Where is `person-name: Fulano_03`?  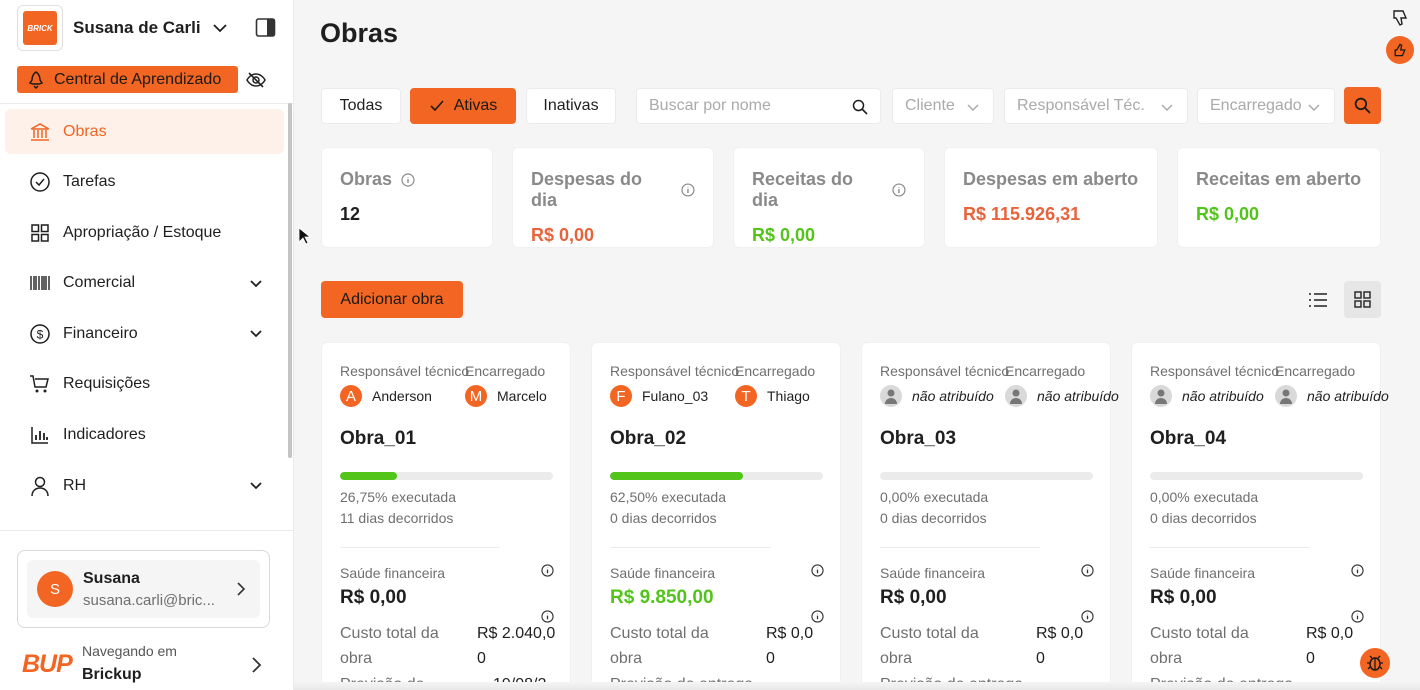 person-name: Fulano_03 is located at coordinates (675, 396).